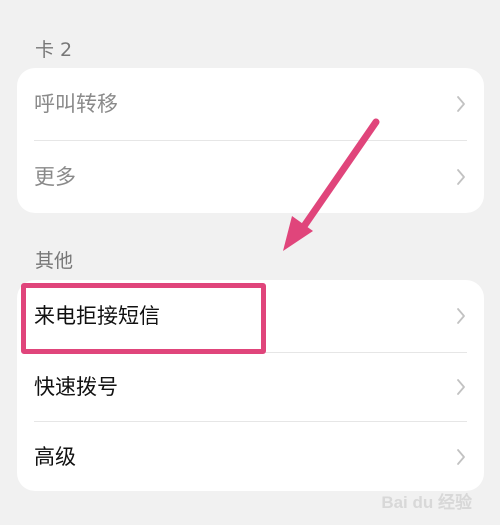 Image resolution: width=500 pixels, height=525 pixels. What do you see at coordinates (250, 387) in the screenshot?
I see `speed-dial-item: 快速拨号` at bounding box center [250, 387].